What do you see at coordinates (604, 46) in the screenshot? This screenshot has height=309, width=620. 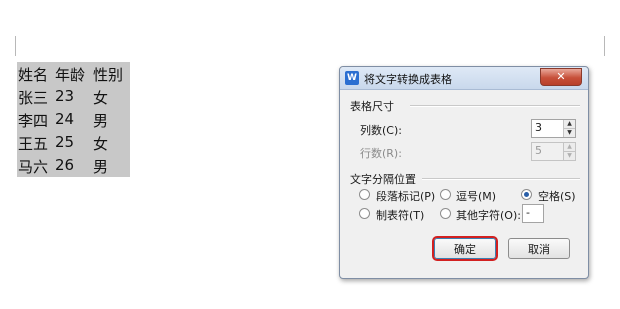 I see `margin-marker-right` at bounding box center [604, 46].